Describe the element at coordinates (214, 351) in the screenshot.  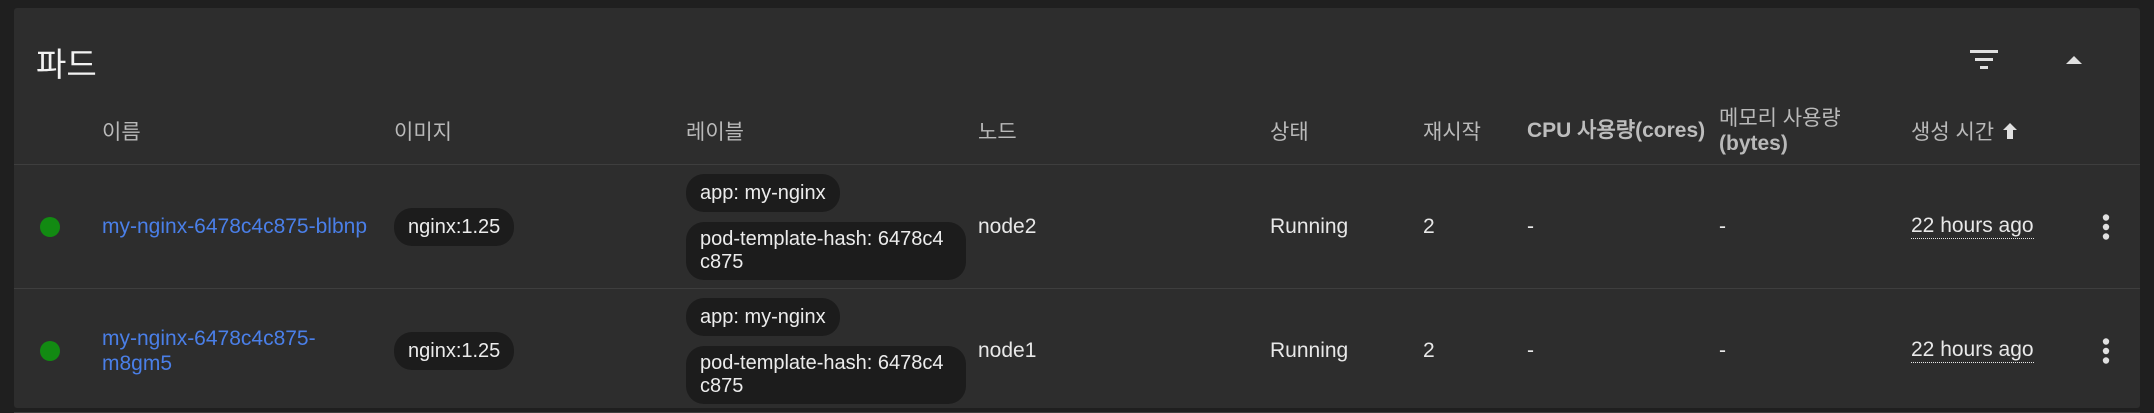
I see `pod-name-link: my-nginx-6478c4c875-m8gm5` at that location.